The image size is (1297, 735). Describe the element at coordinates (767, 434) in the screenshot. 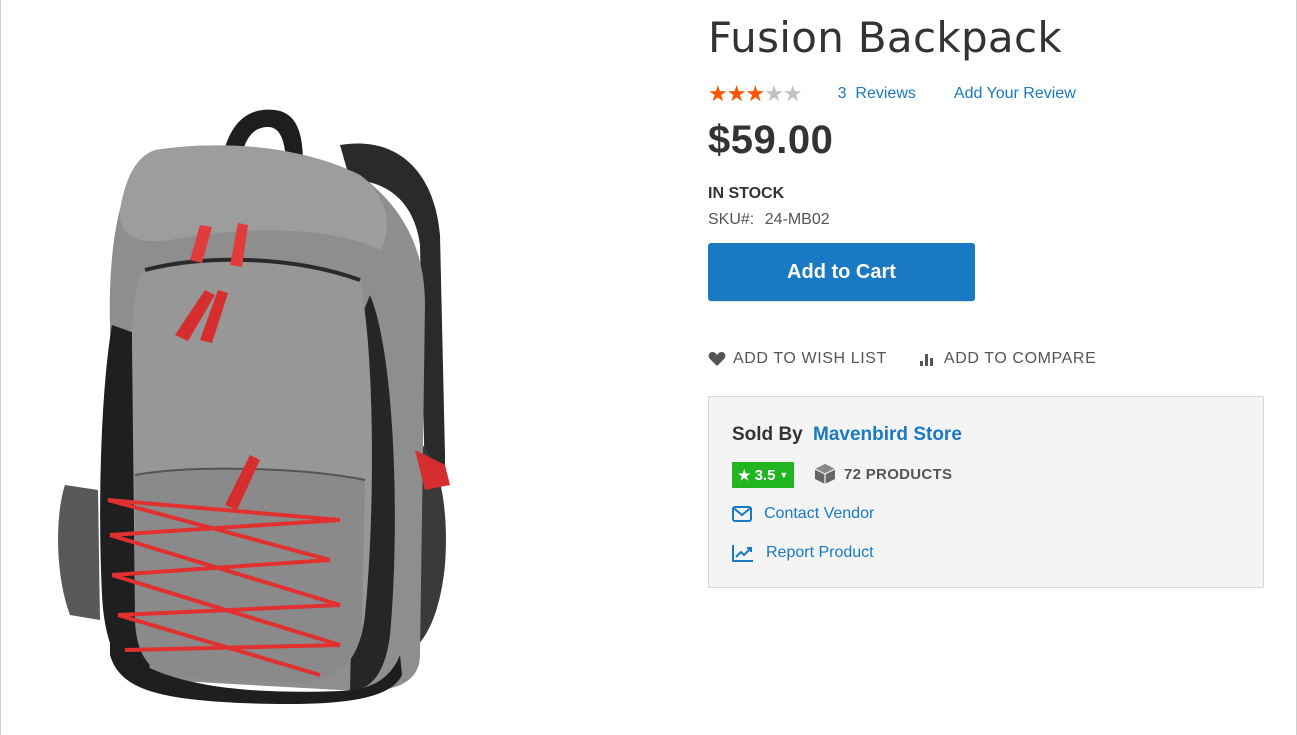

I see `sold-by-label: Sold By` at that location.